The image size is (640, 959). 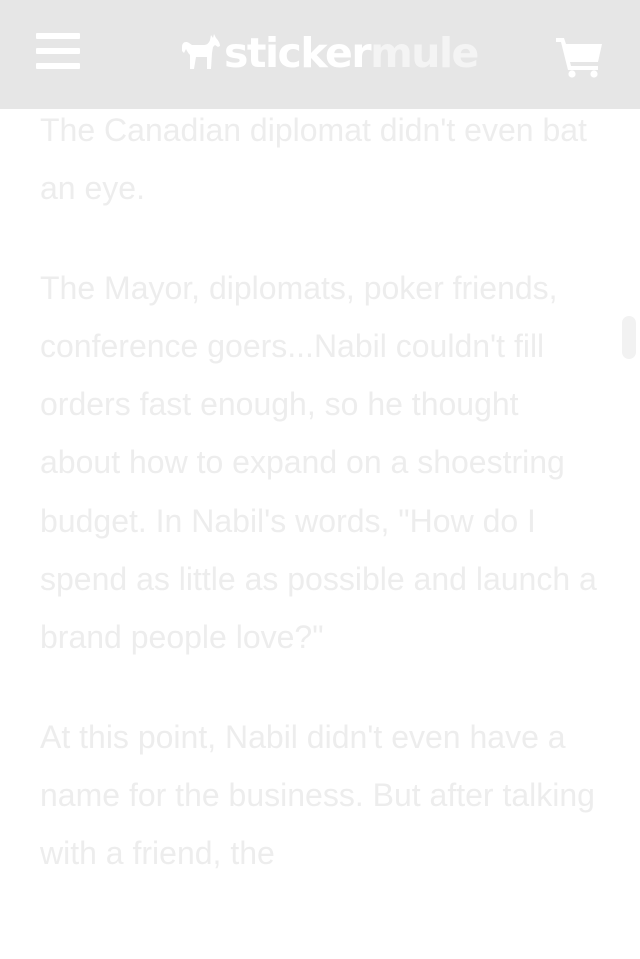 I want to click on scrollbar-thumb, so click(x=629, y=337).